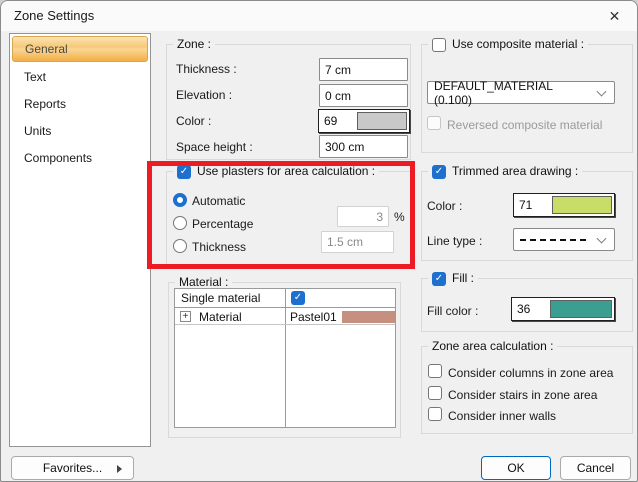  What do you see at coordinates (38, 131) in the screenshot?
I see `sidebar-item-label: Units` at bounding box center [38, 131].